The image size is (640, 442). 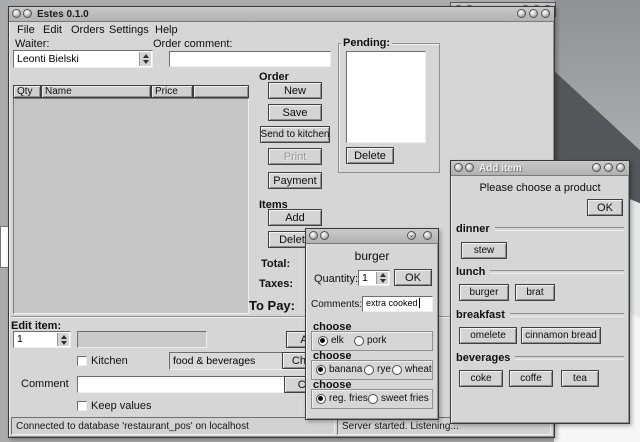 I want to click on order-comment-input, so click(x=250, y=59).